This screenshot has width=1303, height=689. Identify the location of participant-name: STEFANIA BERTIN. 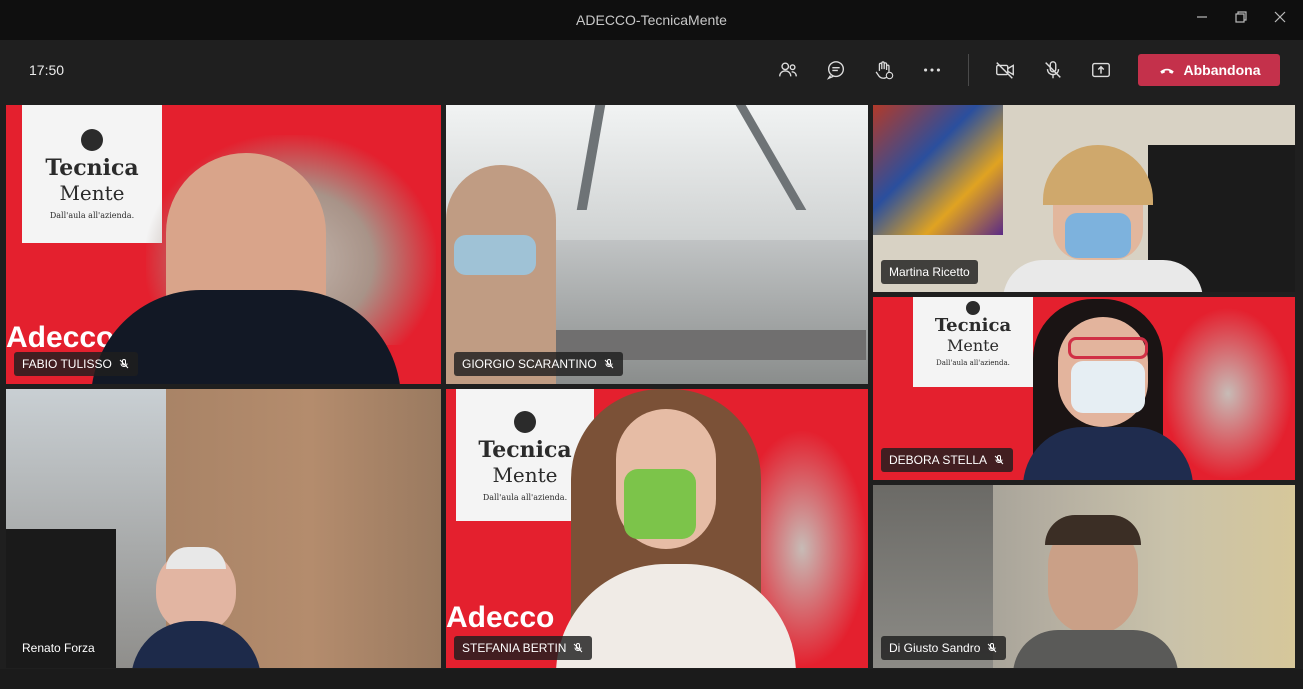
(514, 648).